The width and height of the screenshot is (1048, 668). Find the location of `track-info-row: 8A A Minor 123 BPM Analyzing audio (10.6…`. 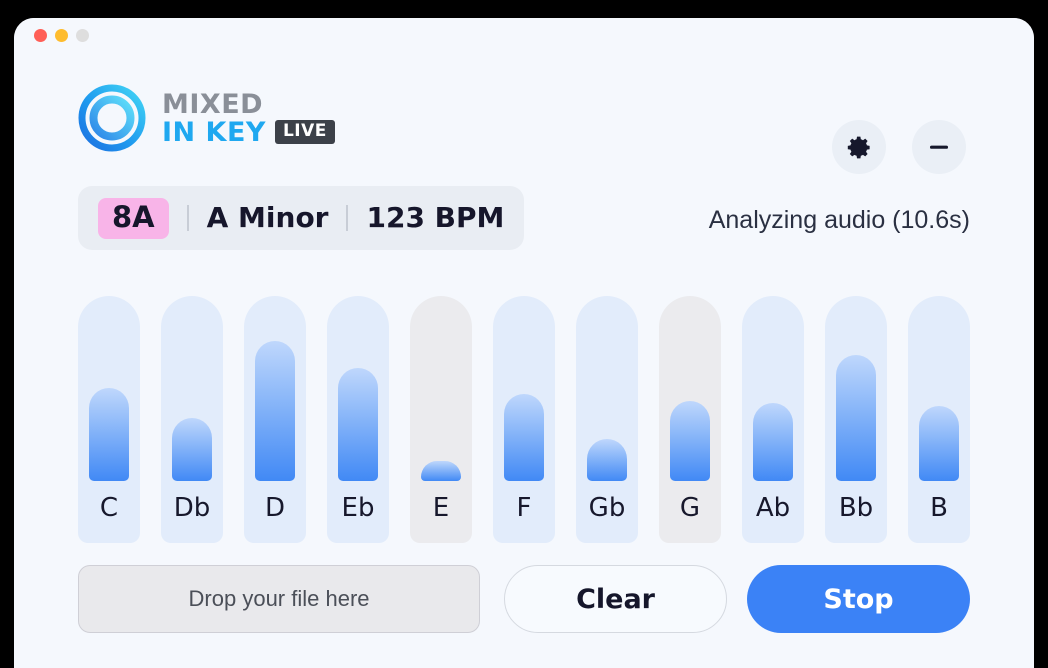

track-info-row: 8A A Minor 123 BPM Analyzing audio (10.6… is located at coordinates (524, 212).